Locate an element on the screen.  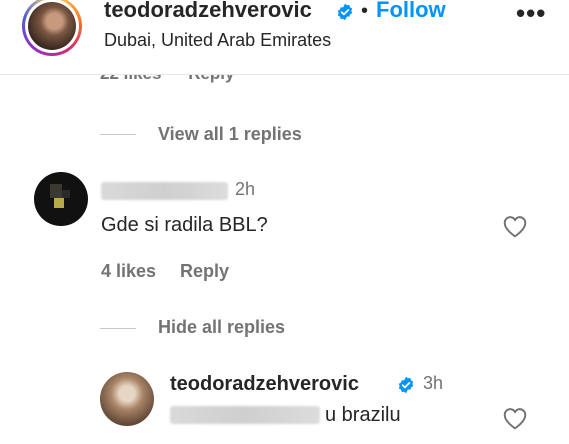
location-link: Dubai, United Arab Emirates is located at coordinates (217, 40).